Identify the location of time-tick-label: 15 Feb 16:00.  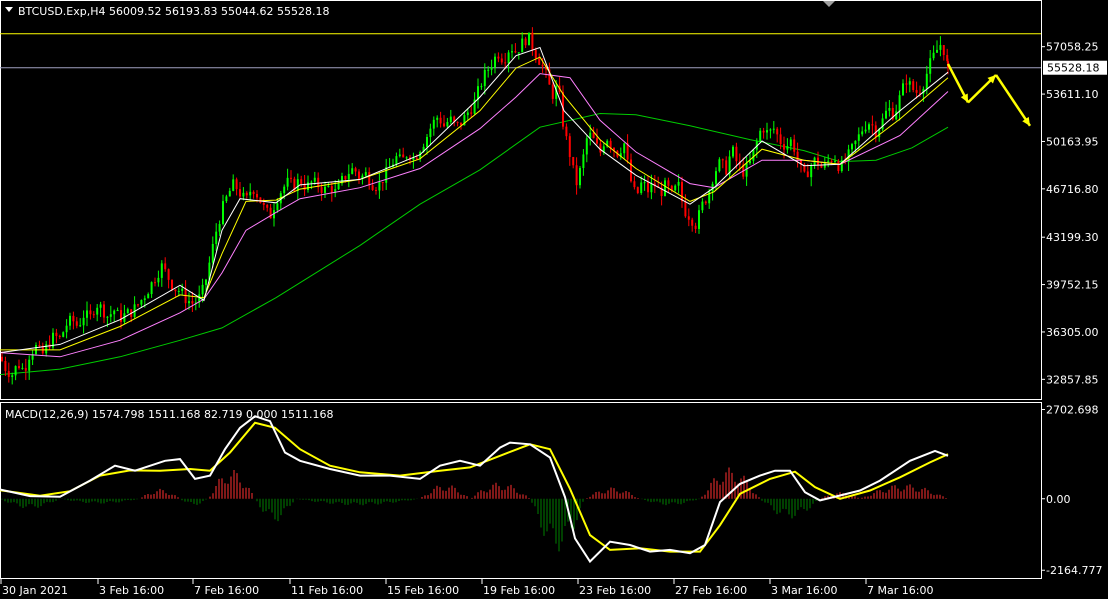
(423, 590).